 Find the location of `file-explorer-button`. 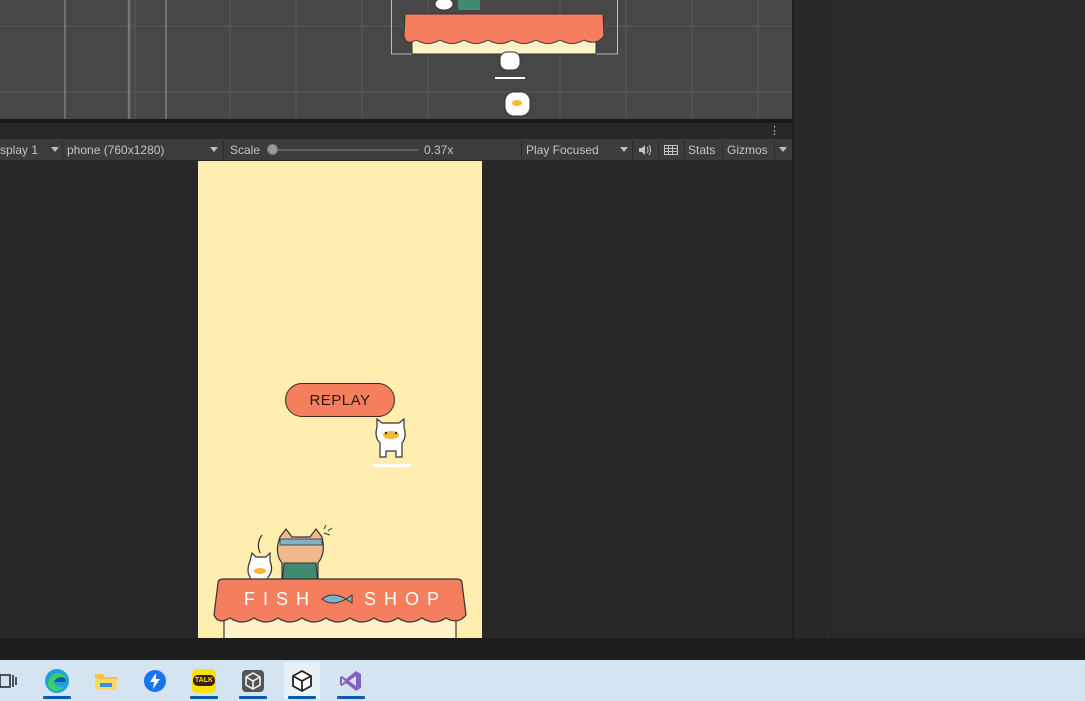

file-explorer-button is located at coordinates (106, 680).